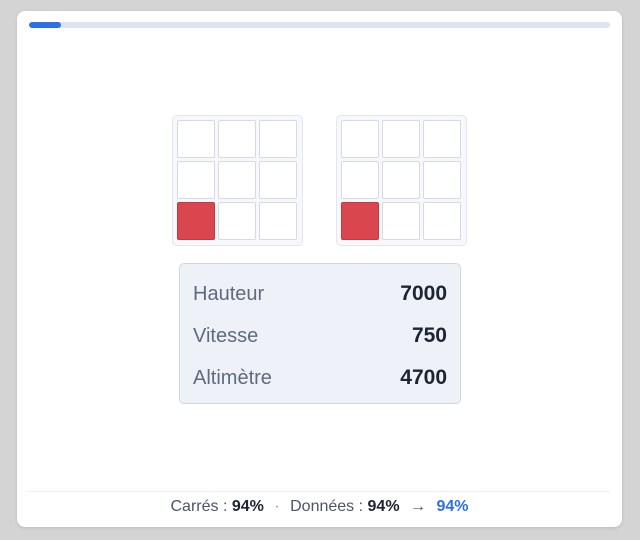 This screenshot has height=540, width=640. I want to click on squares-score-value: 94%, so click(247, 506).